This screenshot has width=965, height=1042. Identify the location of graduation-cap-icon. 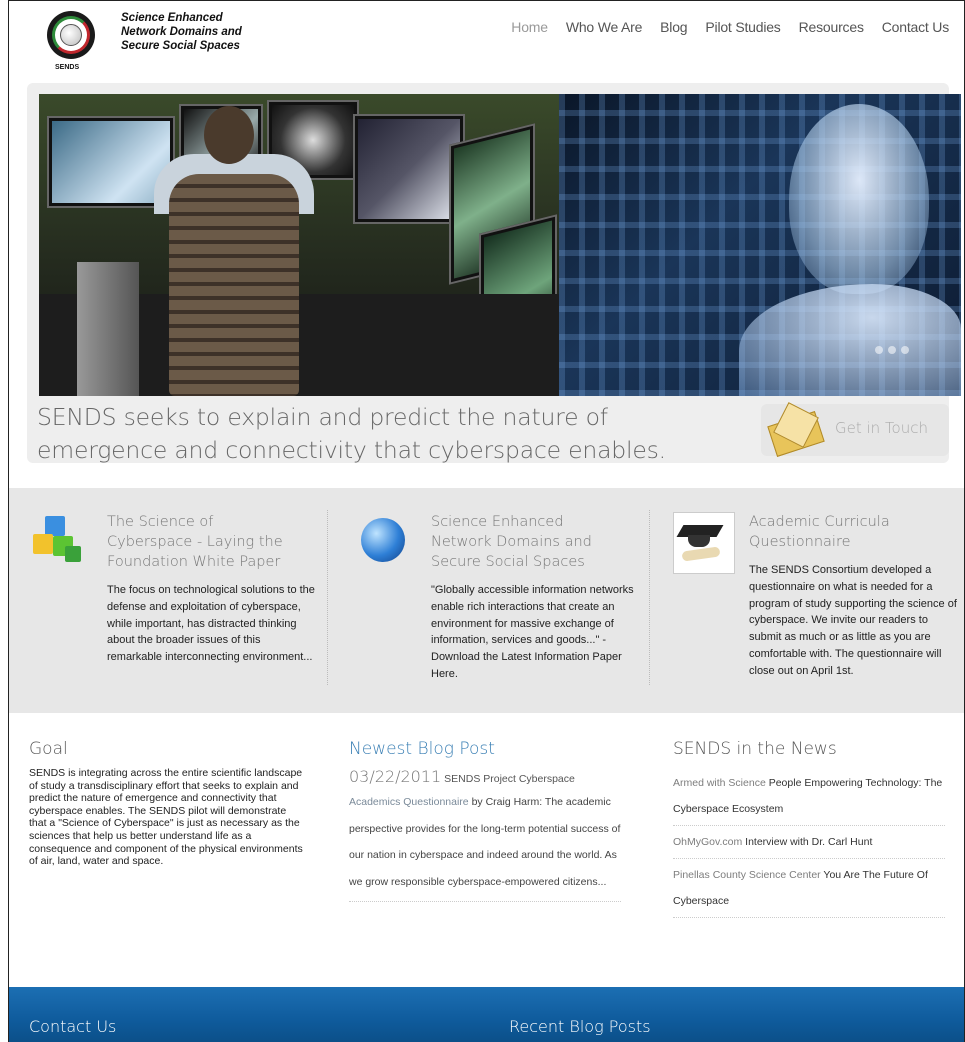
(704, 543).